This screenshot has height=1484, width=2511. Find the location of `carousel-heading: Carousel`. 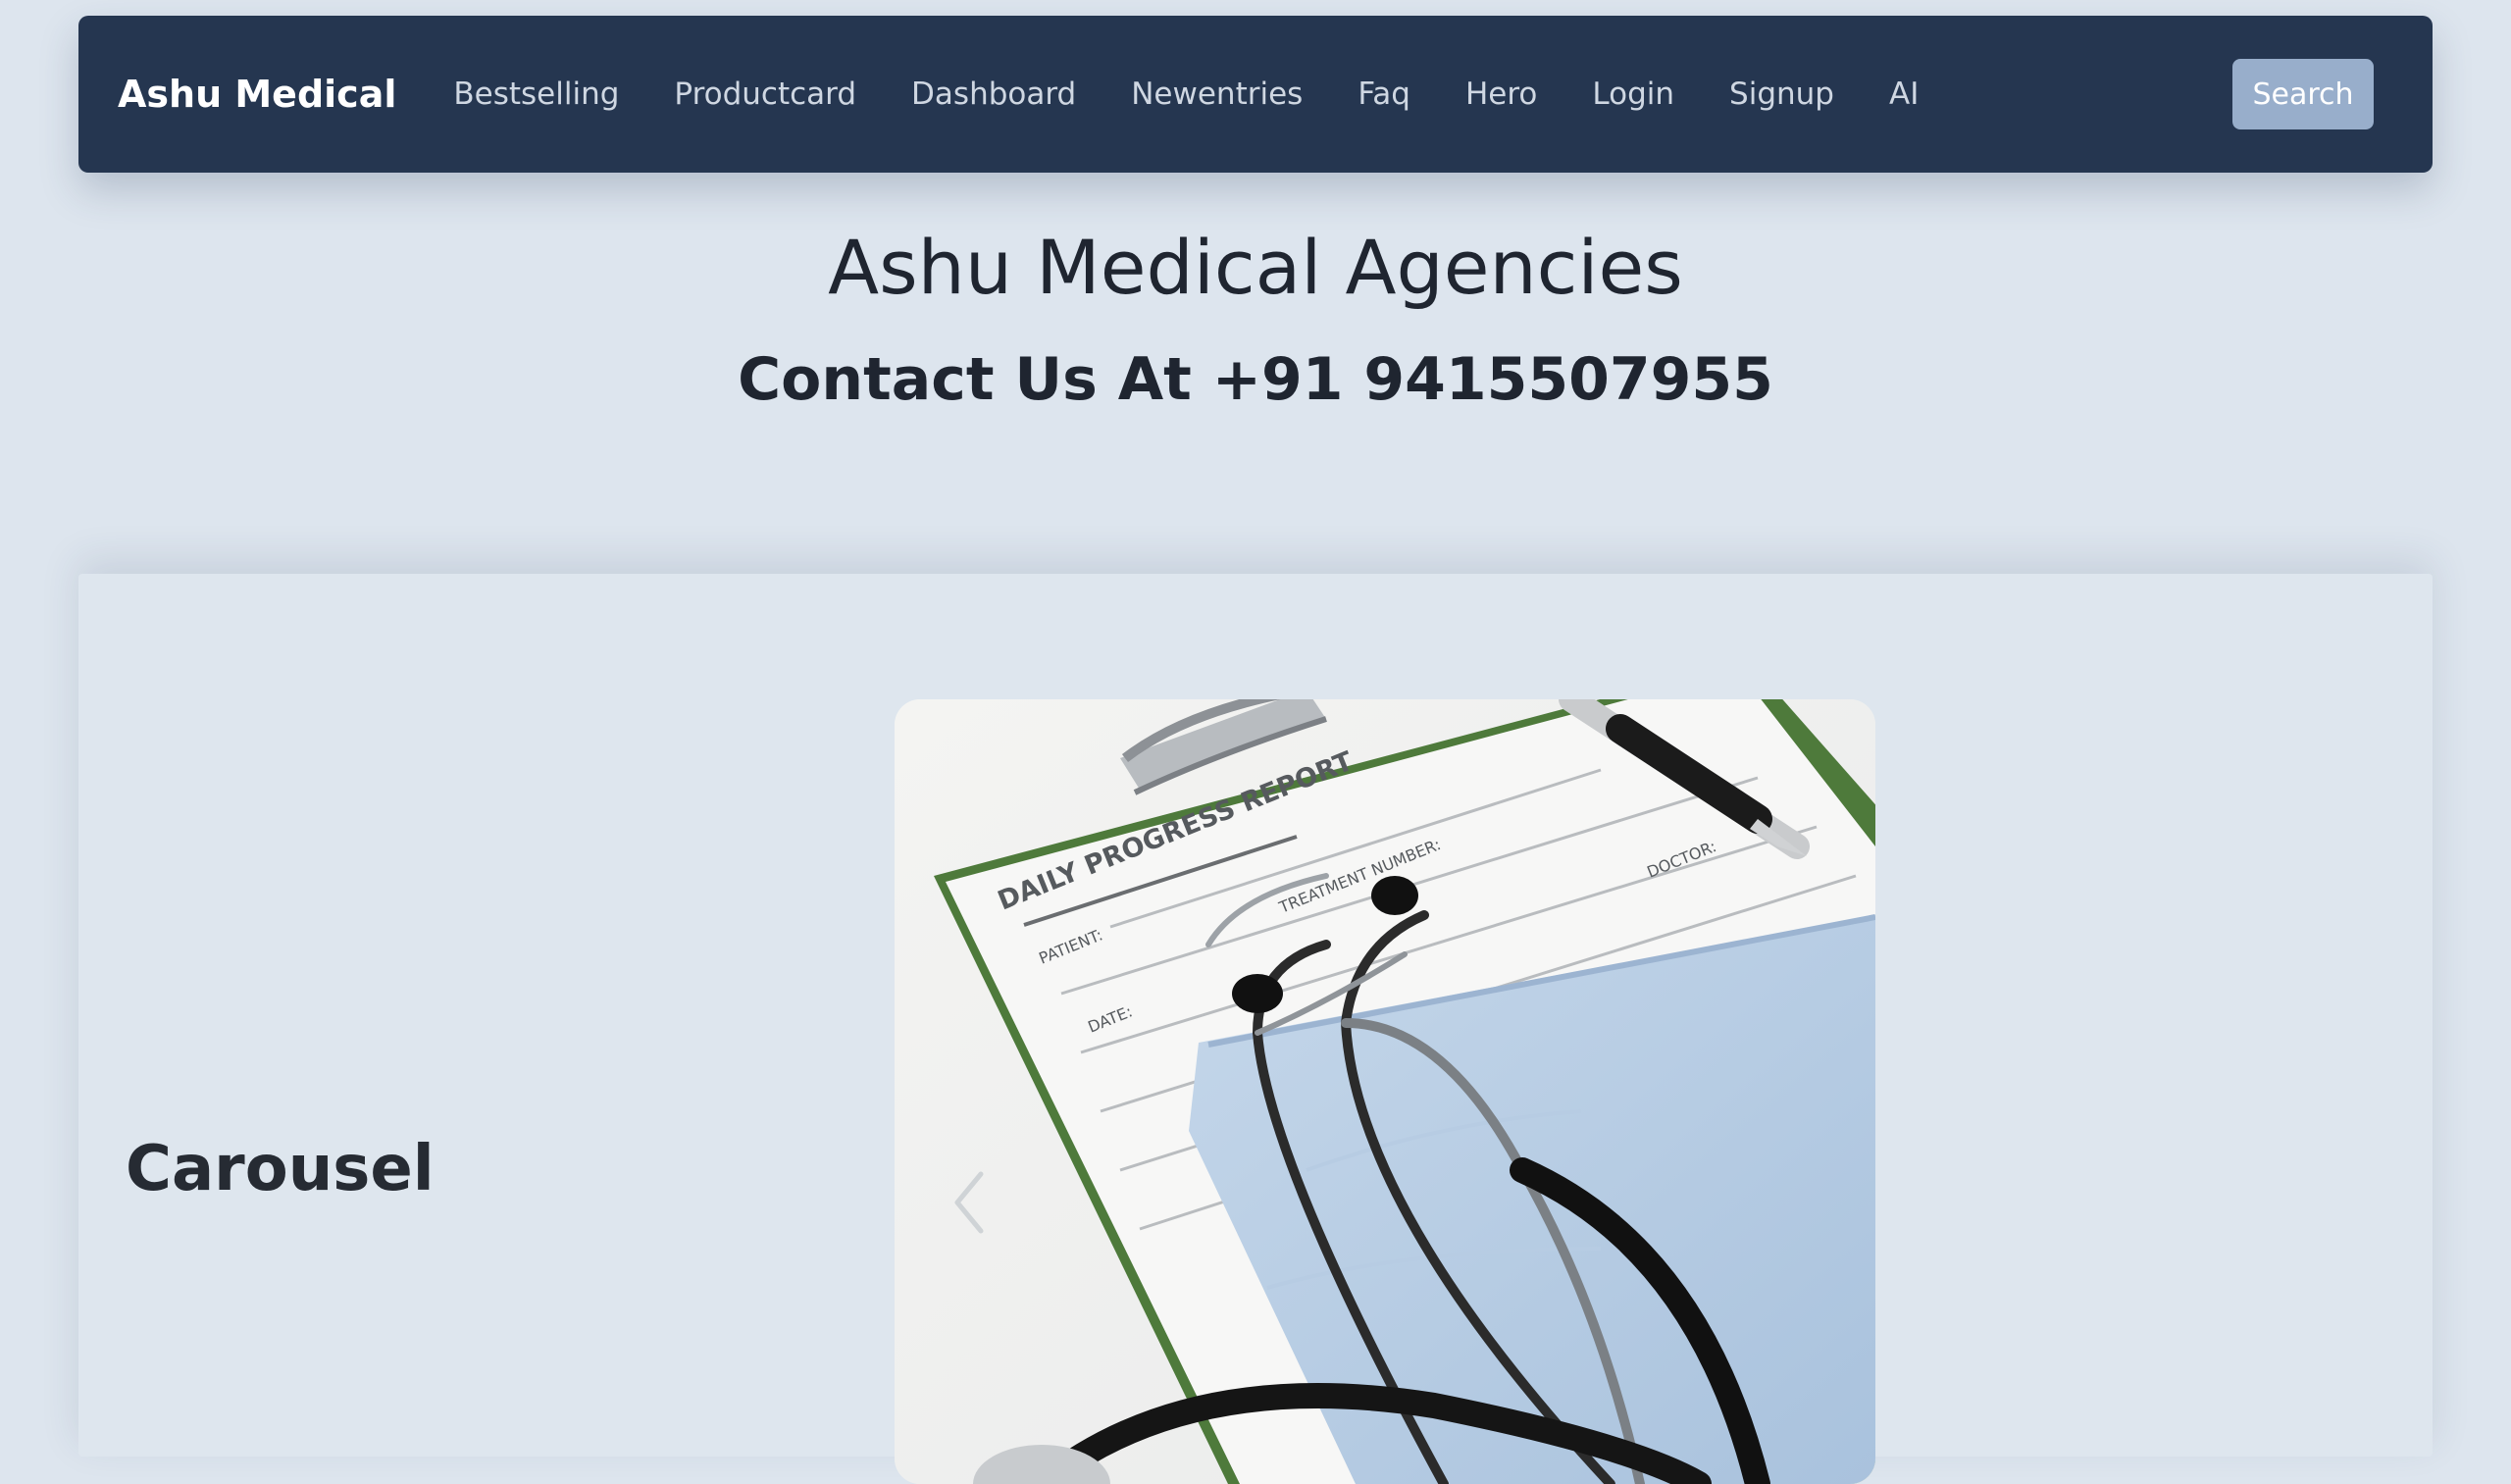

carousel-heading: Carousel is located at coordinates (280, 1169).